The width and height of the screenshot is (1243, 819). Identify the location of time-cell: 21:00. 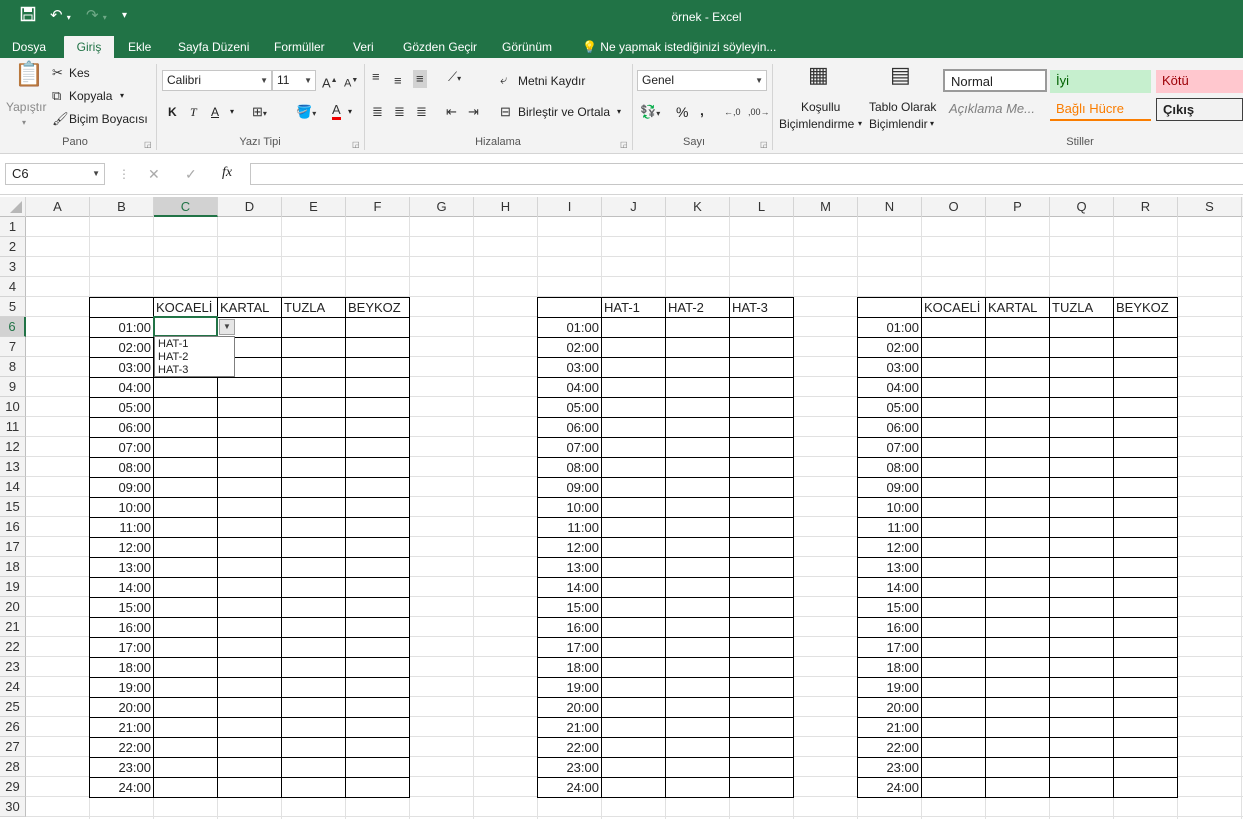
(889, 727).